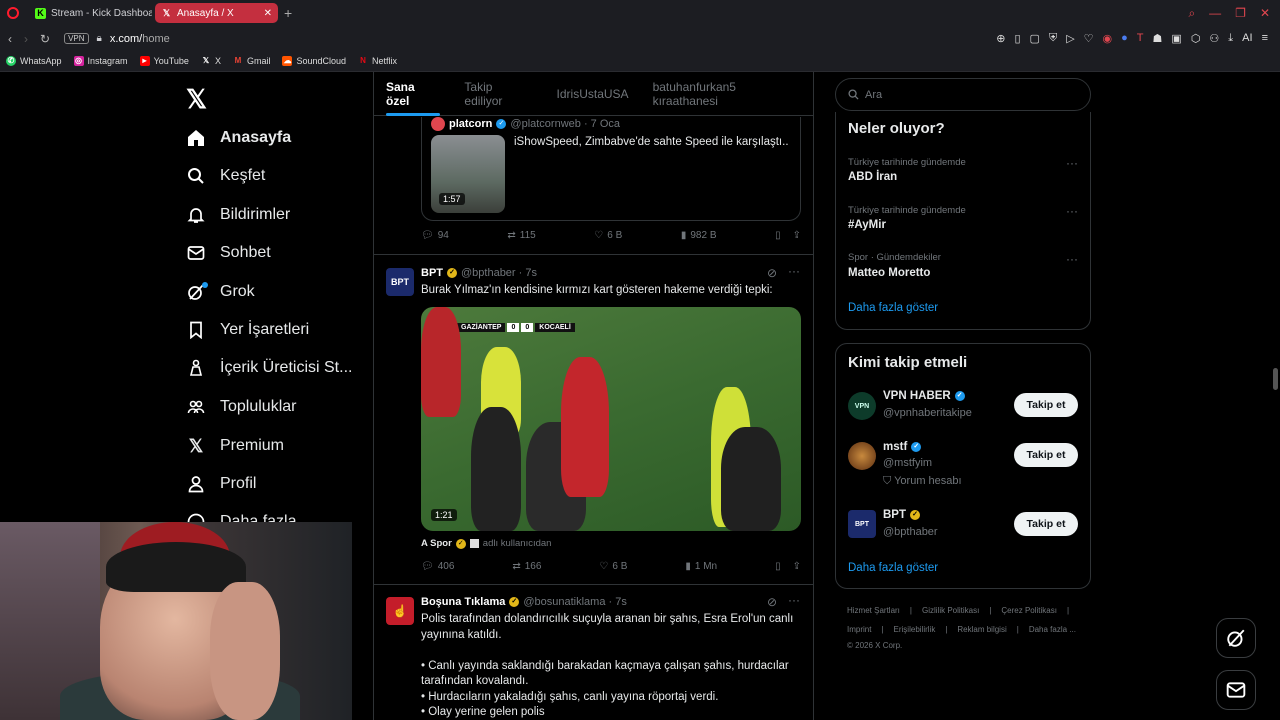  Describe the element at coordinates (221, 484) in the screenshot. I see `nav-profile: Profil` at that location.